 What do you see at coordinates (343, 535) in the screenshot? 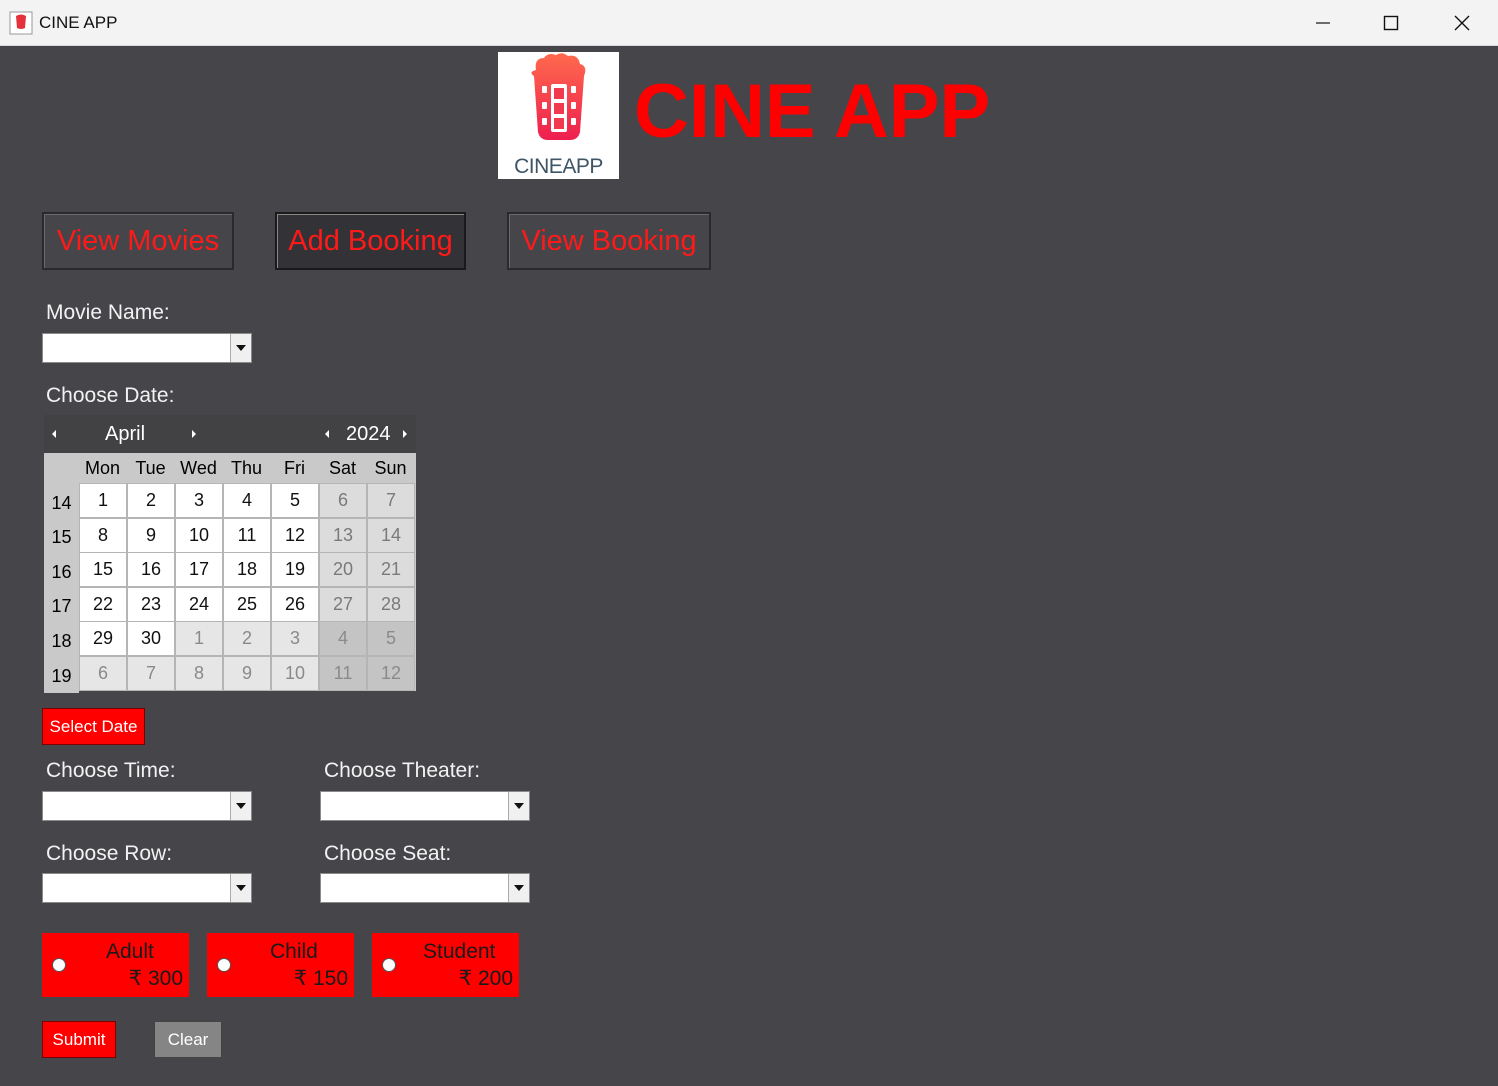
I see `calendar-day: 13` at bounding box center [343, 535].